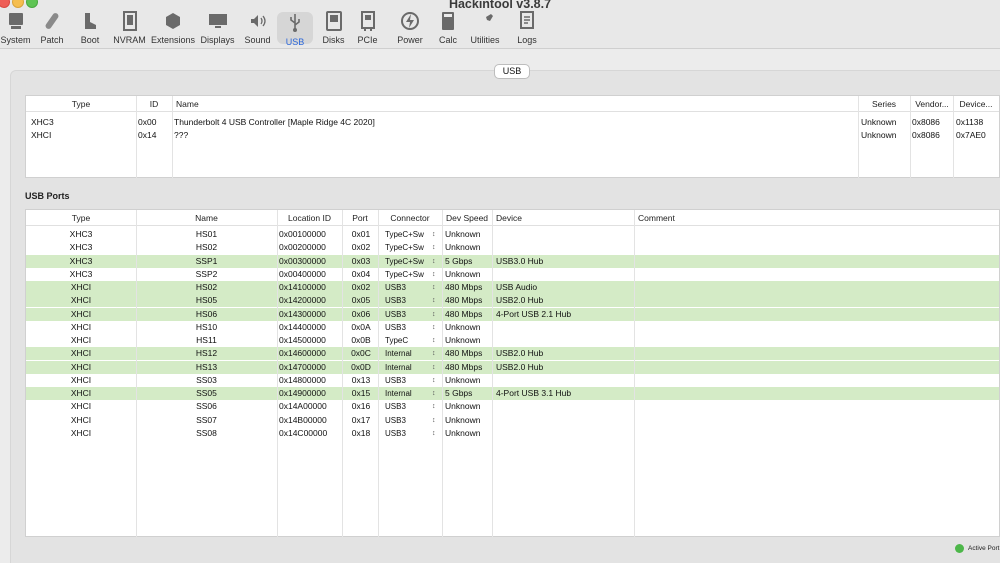  Describe the element at coordinates (512, 340) in the screenshot. I see `port-row: XHCI HS11 0x14500000 0x0B TypeC Unknown ↕` at that location.